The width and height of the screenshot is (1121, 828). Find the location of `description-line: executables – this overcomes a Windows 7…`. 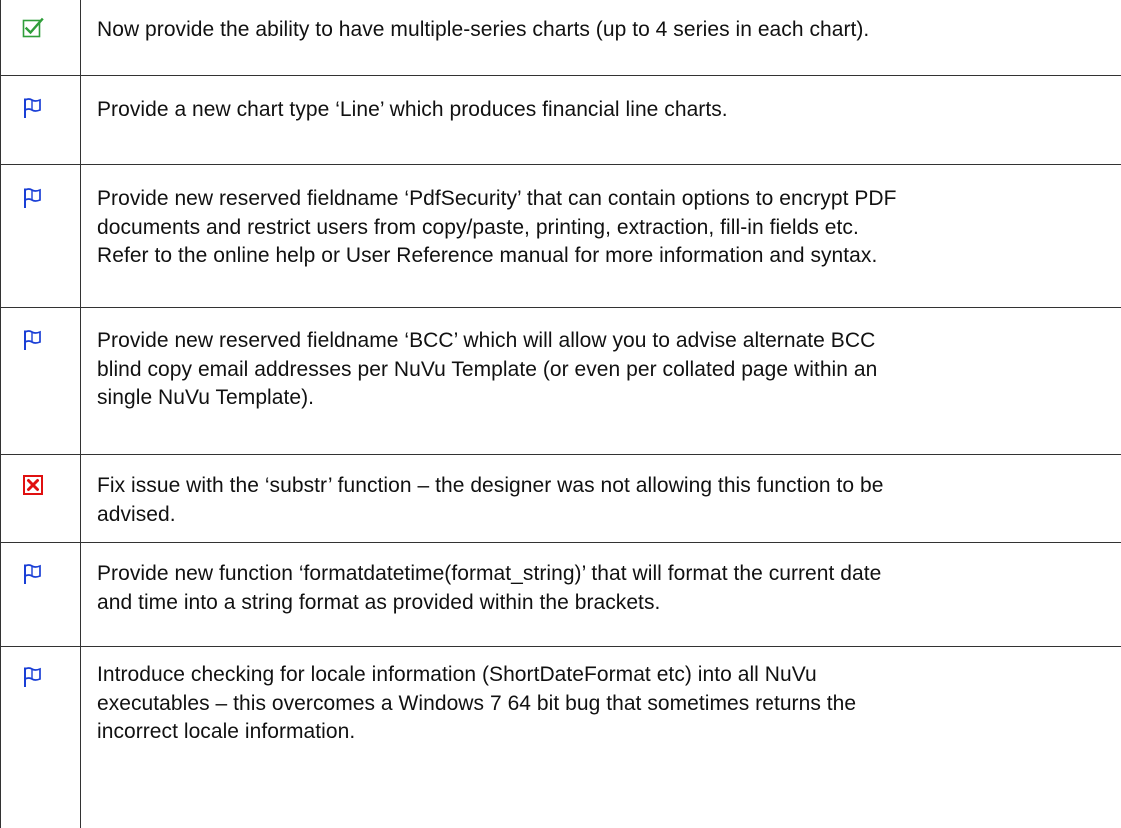

description-line: executables – this overcomes a Windows 7… is located at coordinates (477, 703).